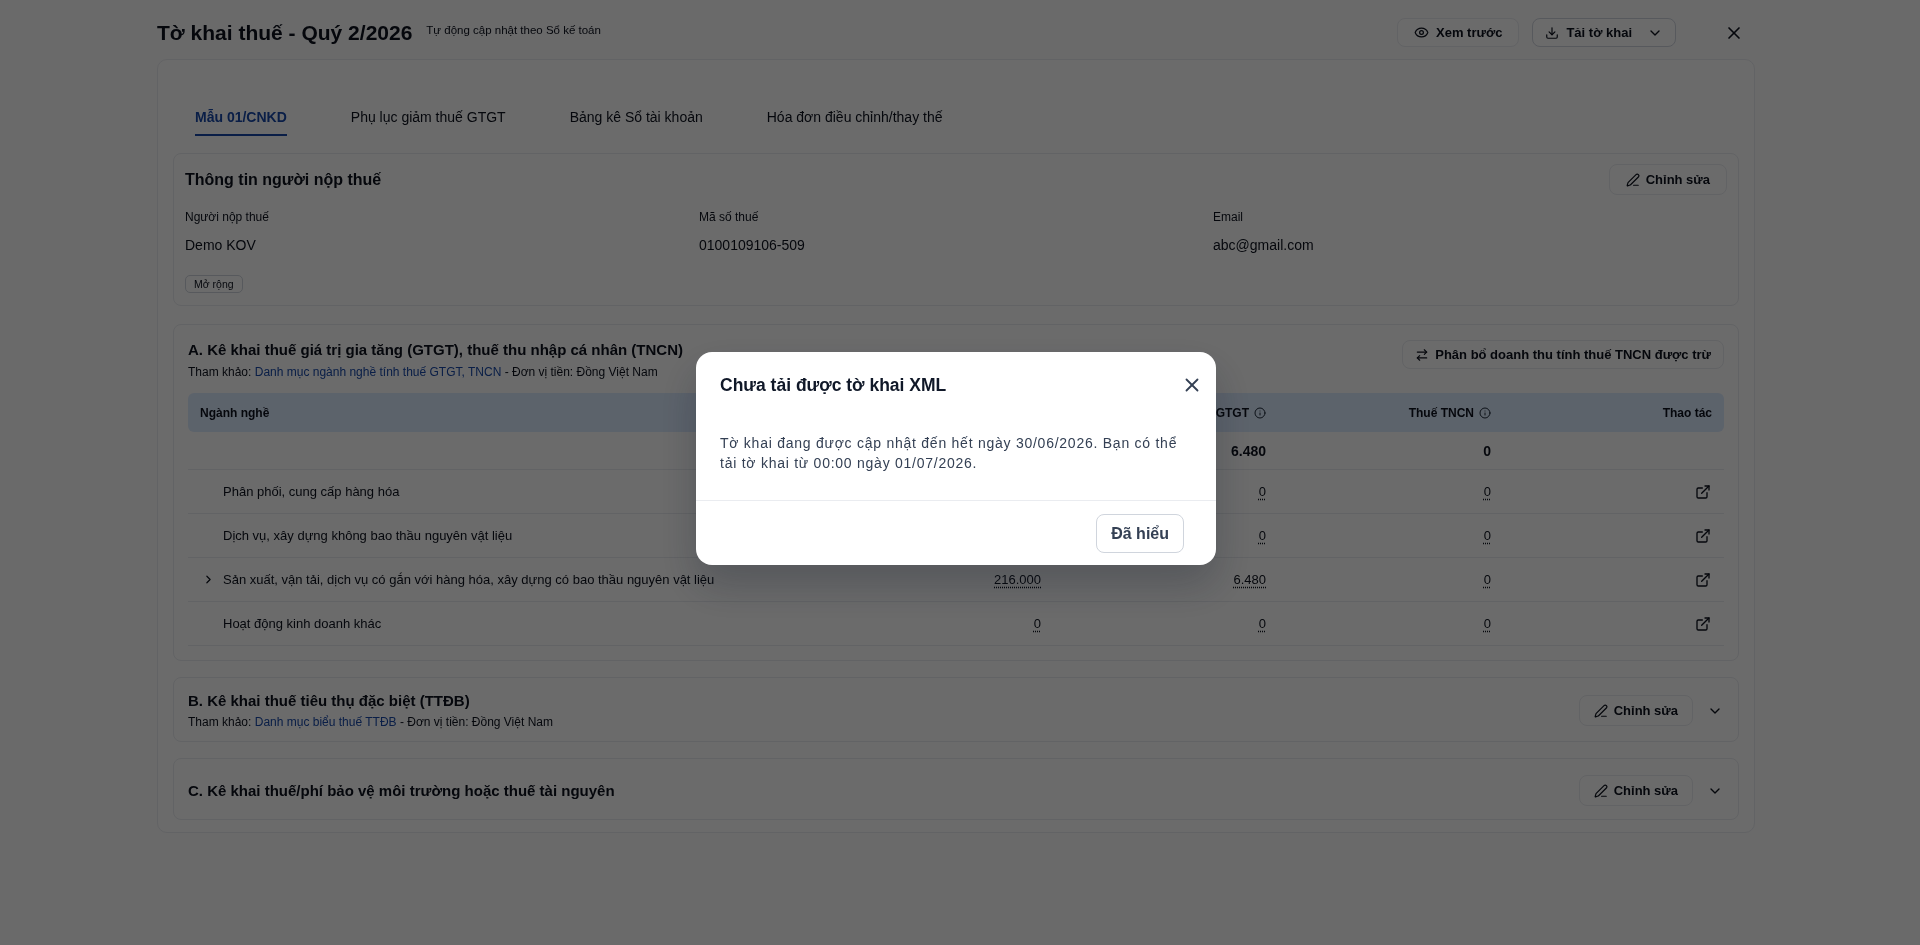 The width and height of the screenshot is (1920, 945). I want to click on eye-icon, so click(1422, 32).